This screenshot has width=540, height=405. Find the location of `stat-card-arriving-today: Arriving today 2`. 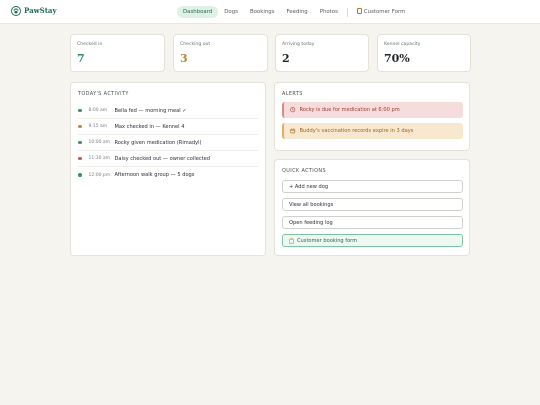

stat-card-arriving-today: Arriving today 2 is located at coordinates (322, 53).